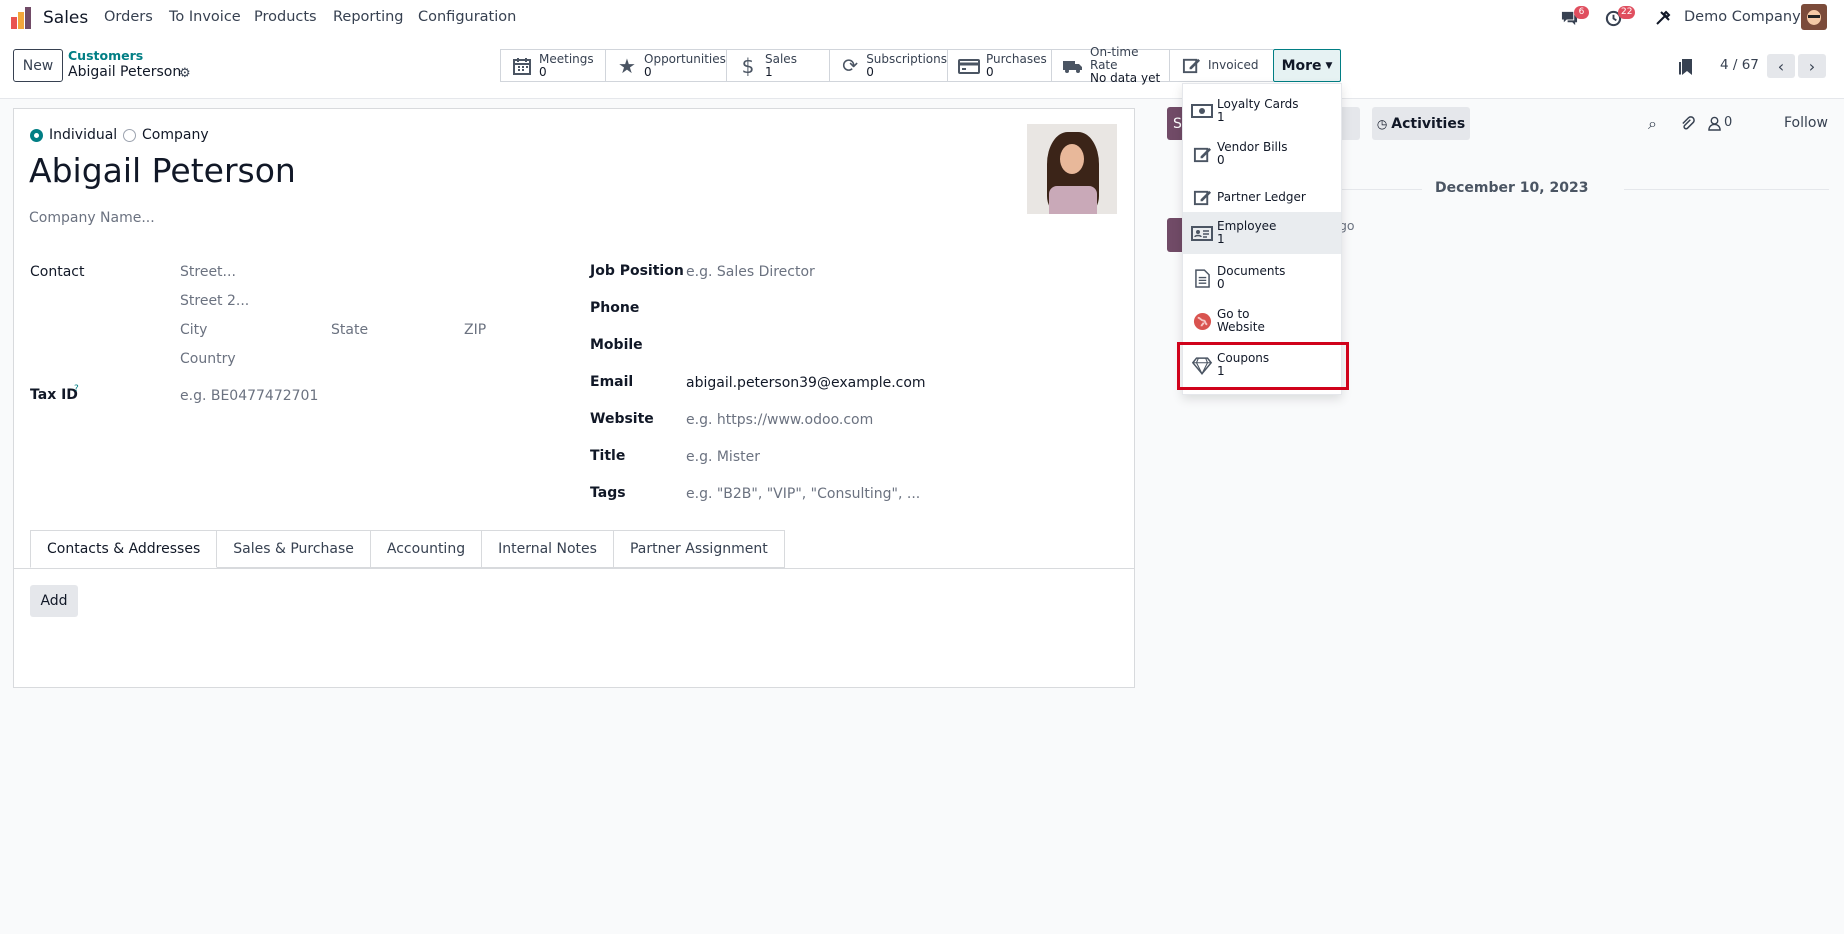 This screenshot has width=1844, height=934. I want to click on city-input: City, so click(193, 330).